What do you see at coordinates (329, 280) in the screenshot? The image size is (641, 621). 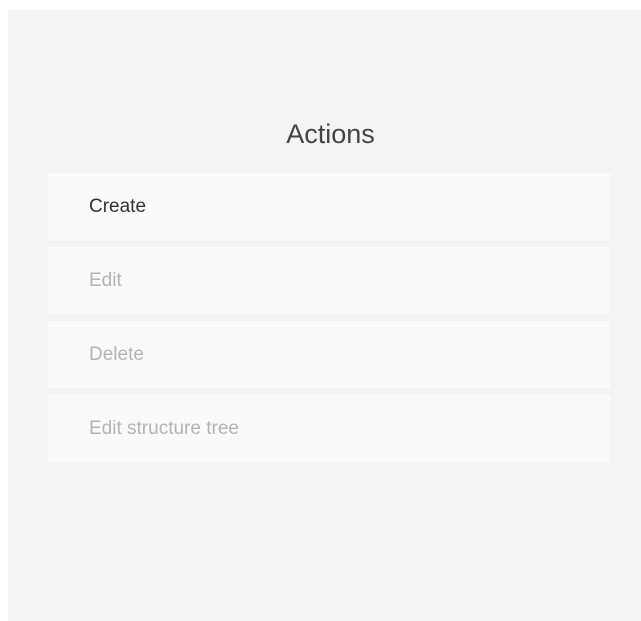 I see `edit-action: Edit` at bounding box center [329, 280].